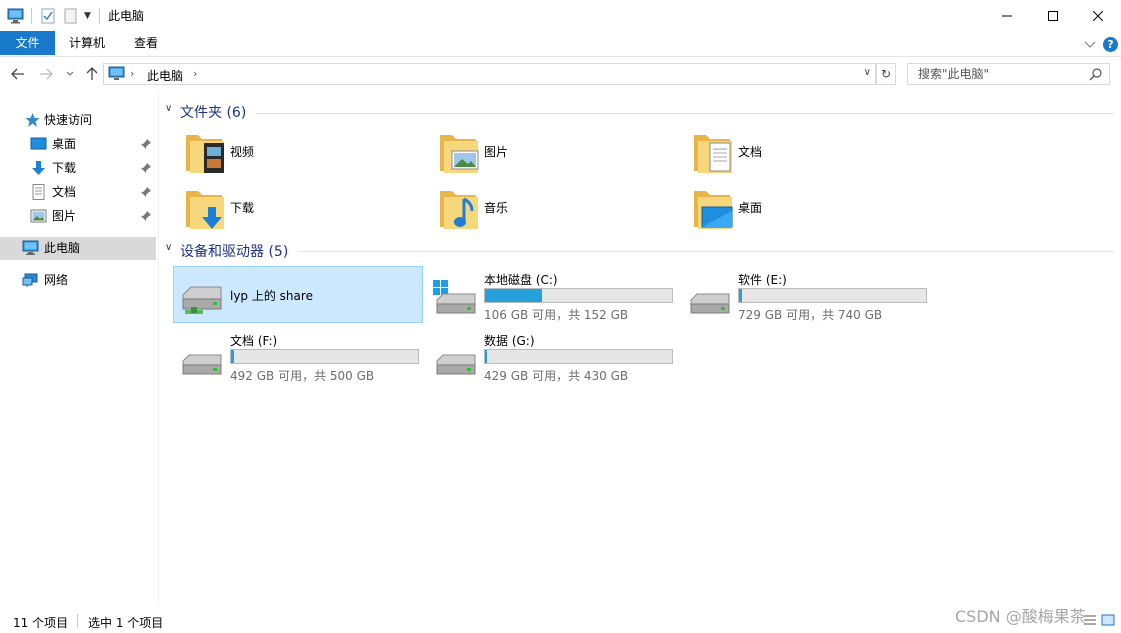 This screenshot has width=1121, height=633. Describe the element at coordinates (48, 16) in the screenshot. I see `properties-icon` at that location.